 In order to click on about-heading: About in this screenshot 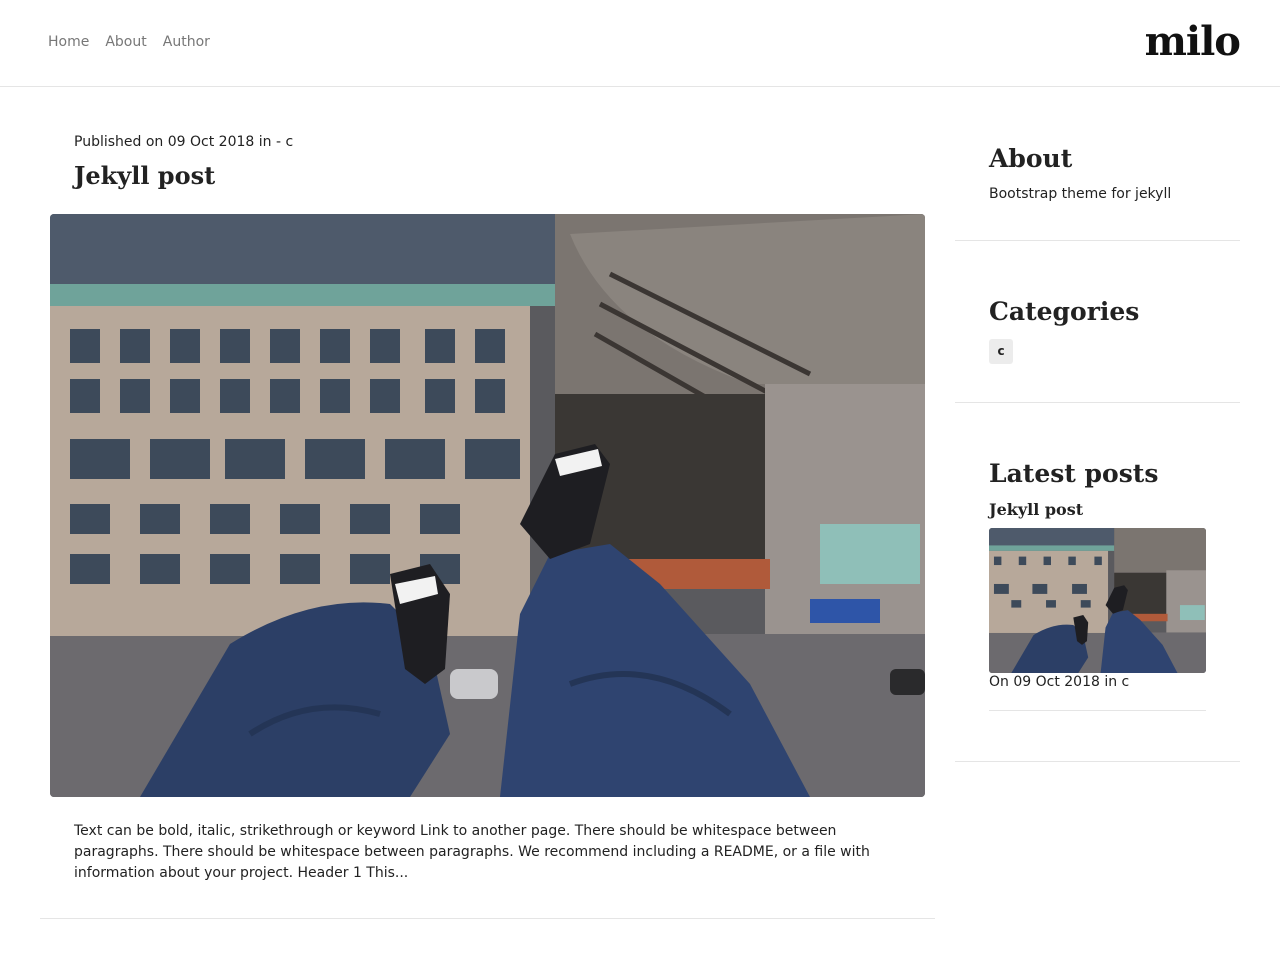, I will do `click(1031, 158)`.